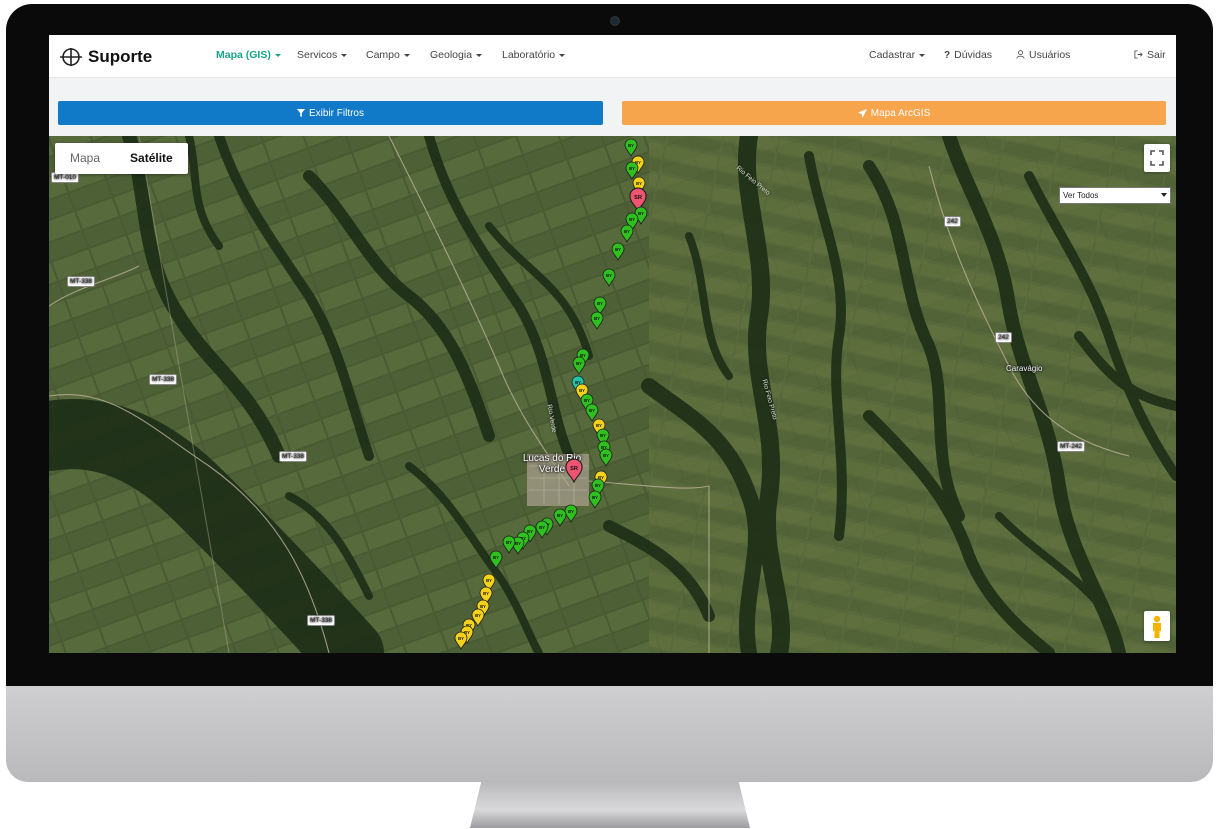  Describe the element at coordinates (383, 55) in the screenshot. I see `nav-campo-label: Campo` at that location.